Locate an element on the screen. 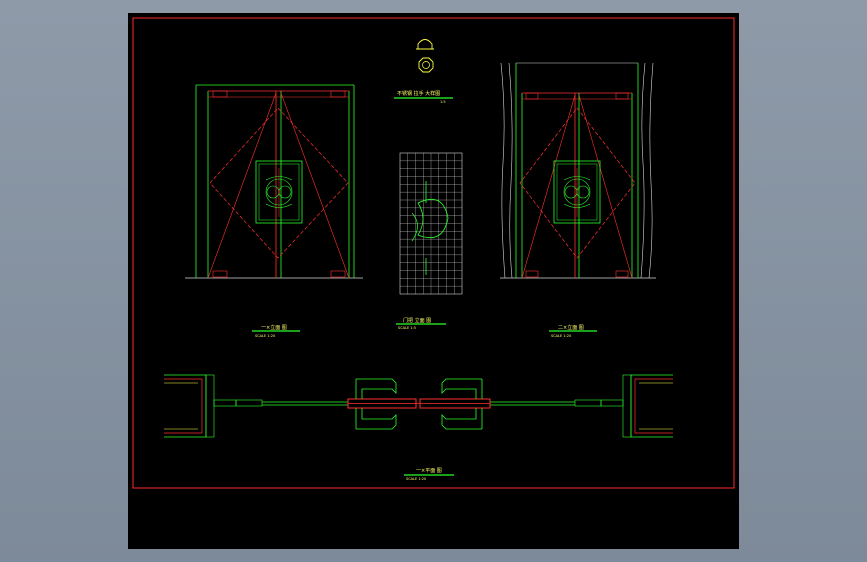 The image size is (867, 562). right-door-elevation is located at coordinates (578, 170).